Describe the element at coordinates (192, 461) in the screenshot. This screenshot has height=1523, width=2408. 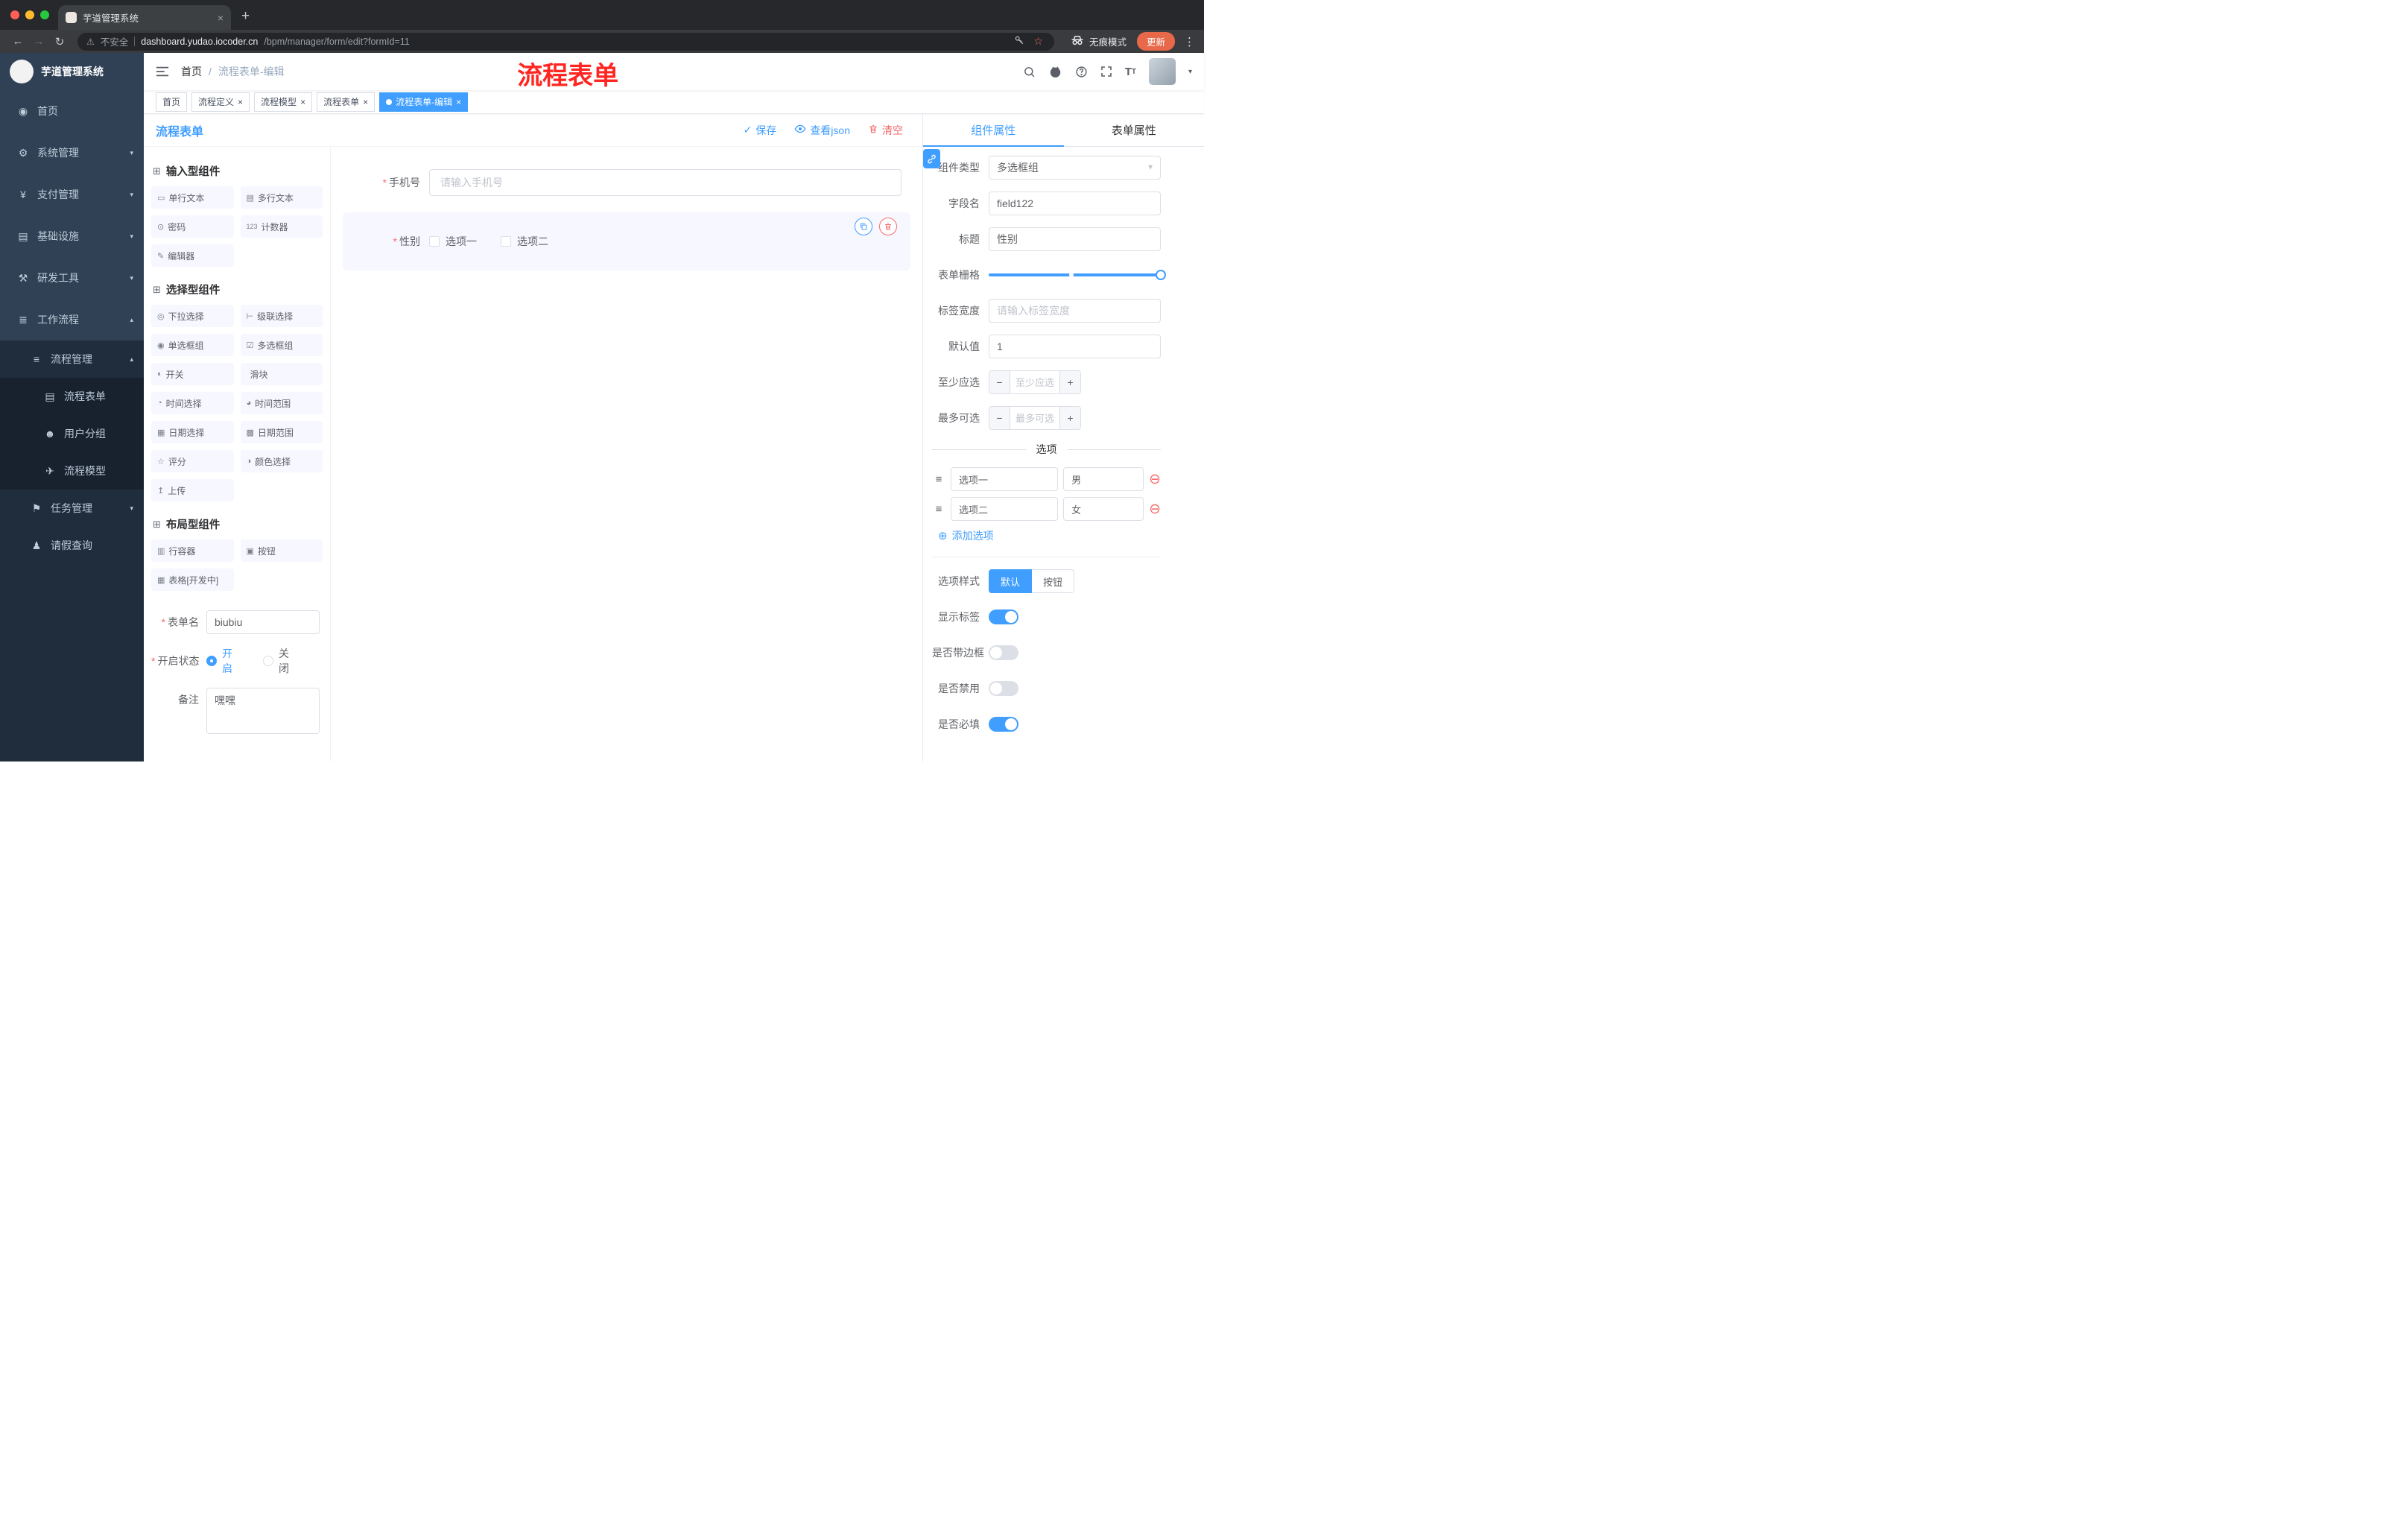
I see `palette-item-rate: ☆ 评分` at that location.